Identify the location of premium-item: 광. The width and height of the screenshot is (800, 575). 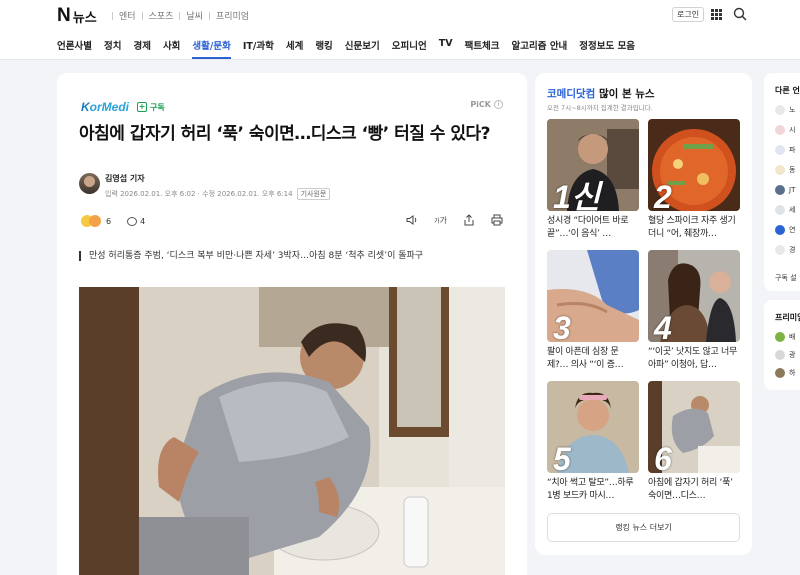
(785, 355).